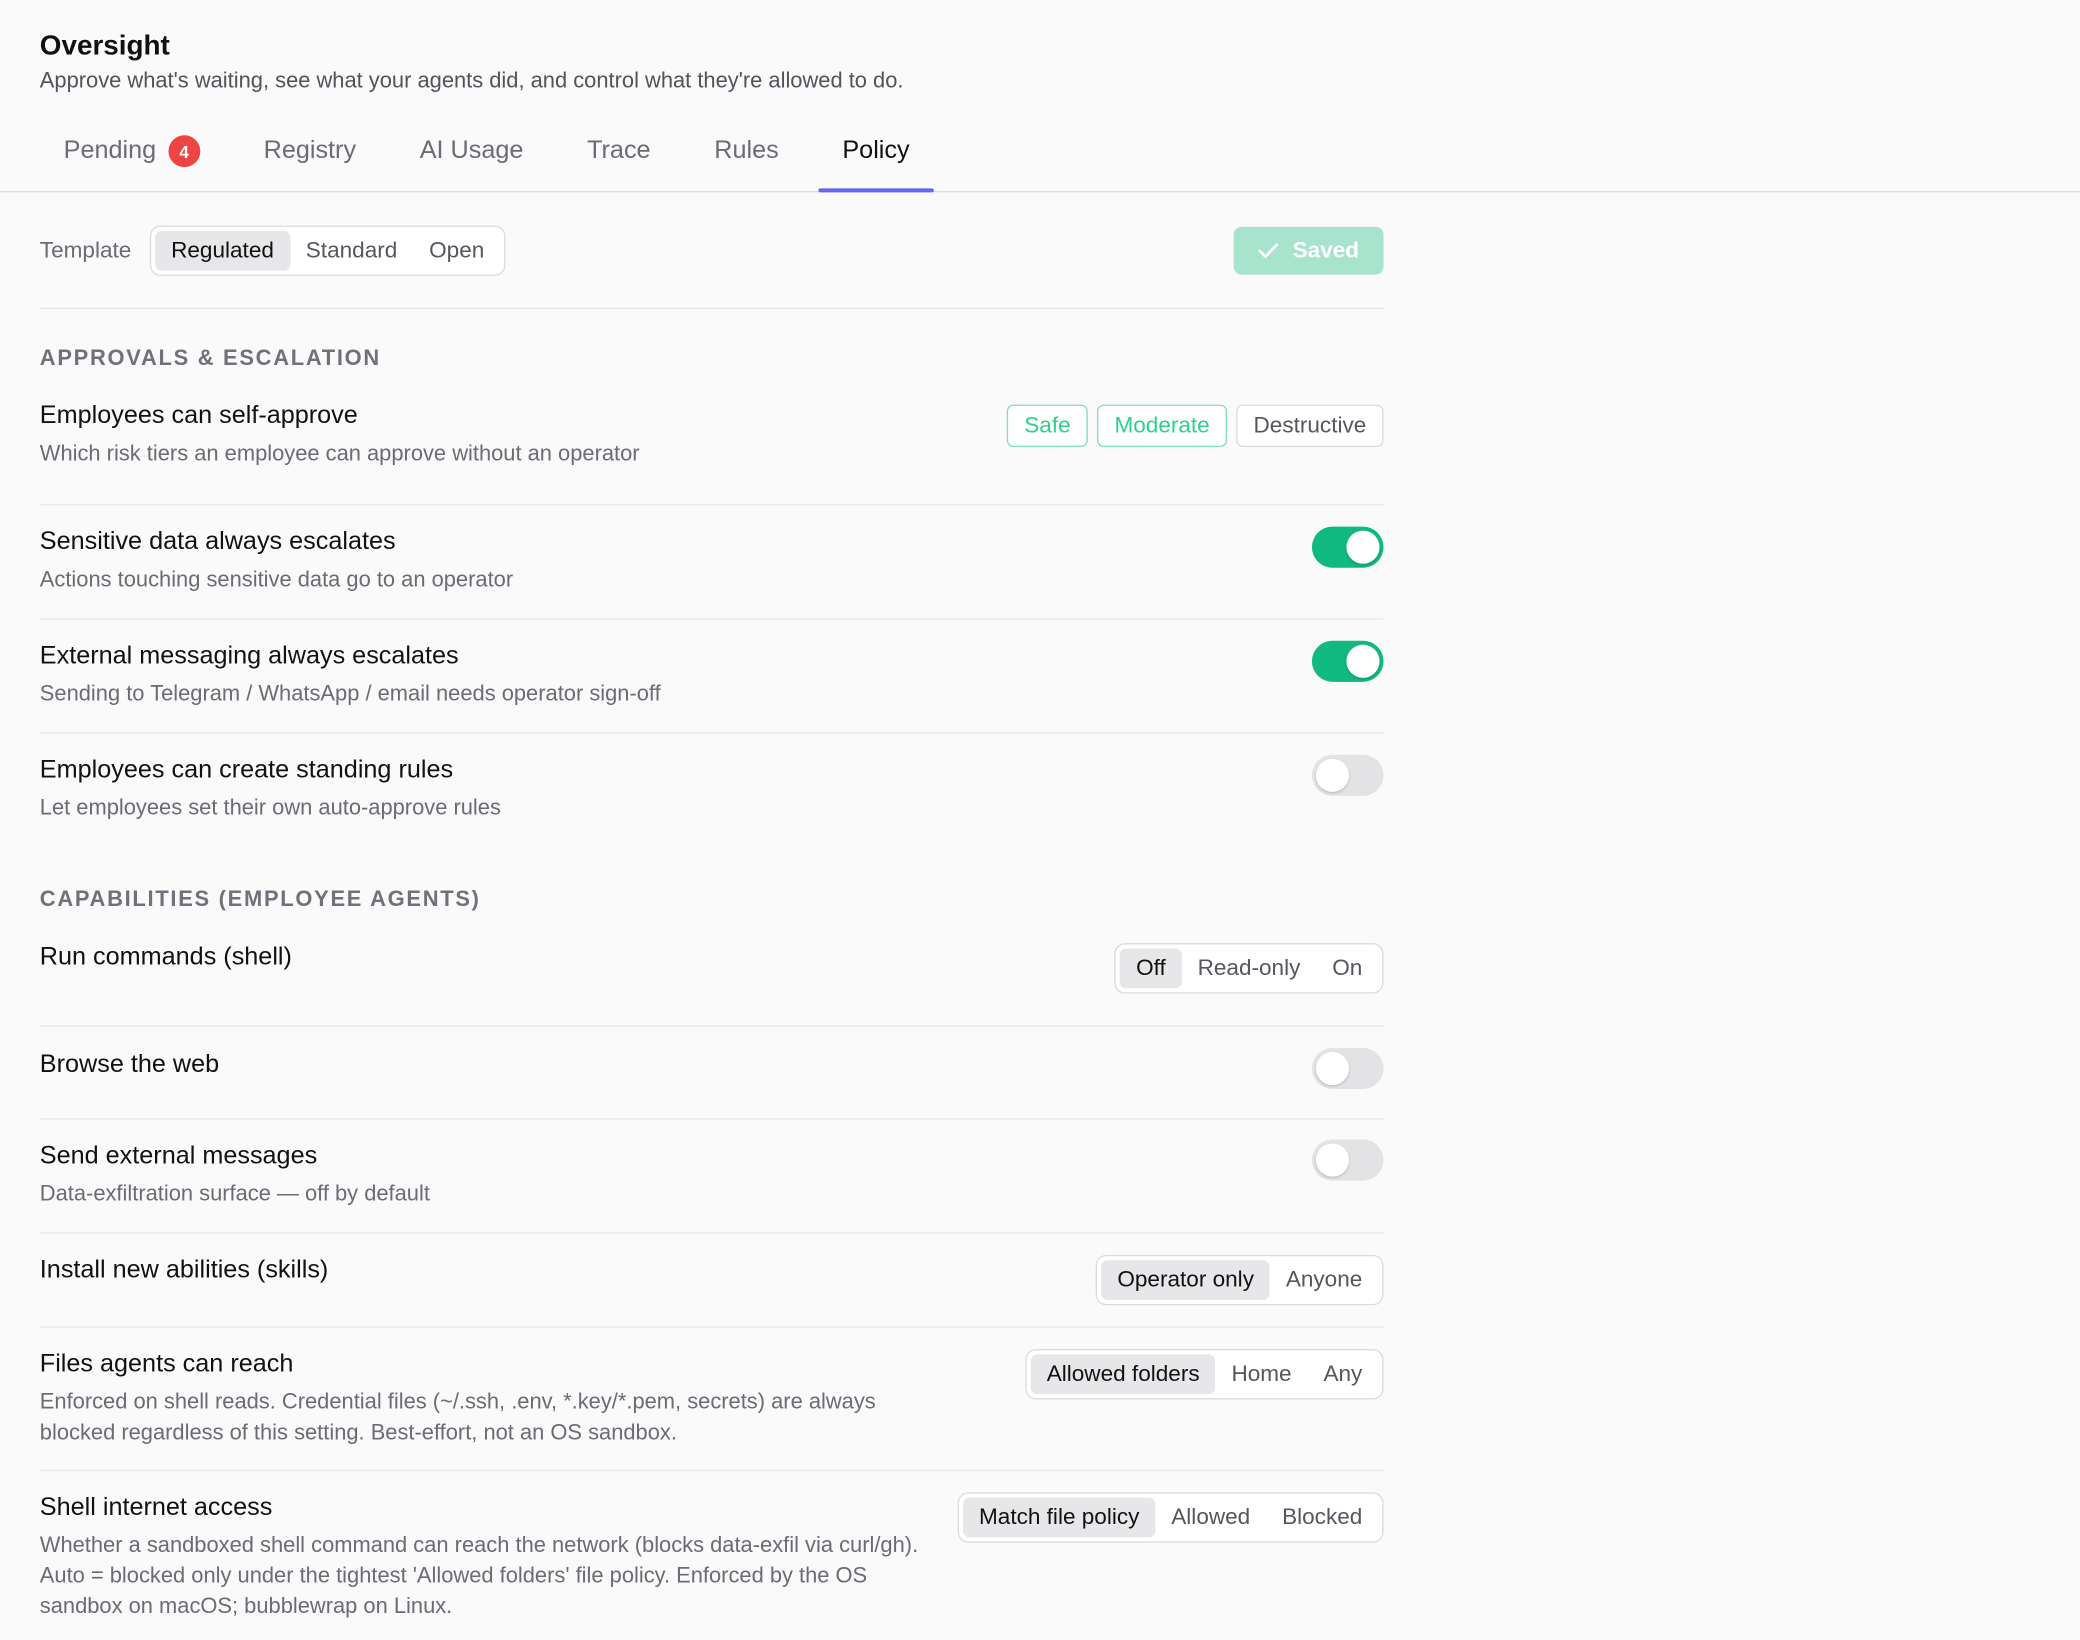  Describe the element at coordinates (110, 150) in the screenshot. I see `tab-label: Pending` at that location.